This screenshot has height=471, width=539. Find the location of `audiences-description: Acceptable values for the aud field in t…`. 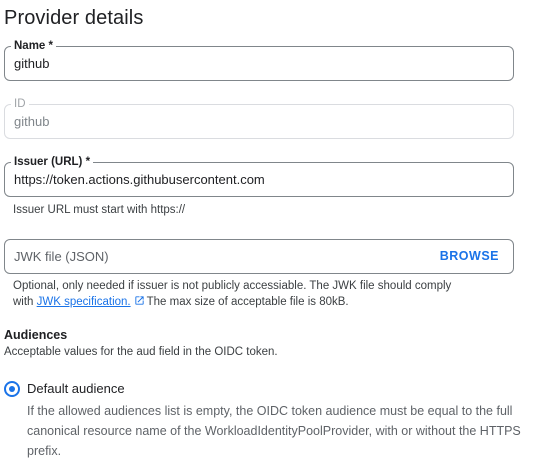

audiences-description: Acceptable values for the aud field in t… is located at coordinates (141, 352).